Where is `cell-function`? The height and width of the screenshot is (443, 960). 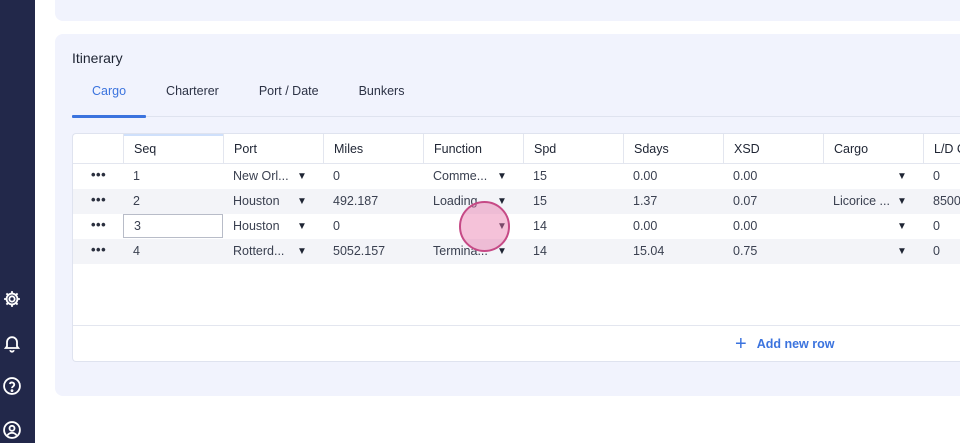
cell-function is located at coordinates (459, 226).